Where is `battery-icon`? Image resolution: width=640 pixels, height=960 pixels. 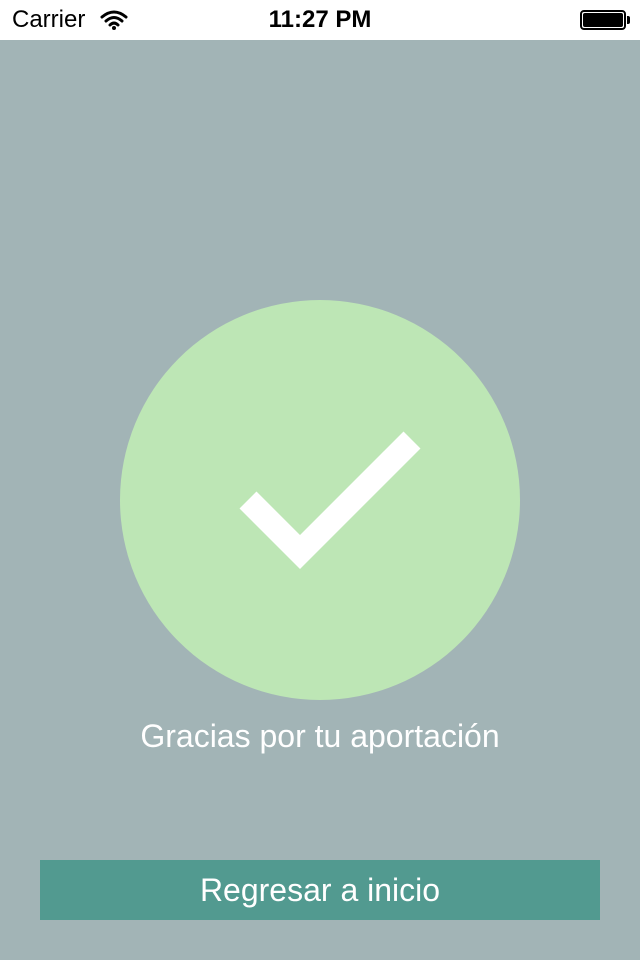 battery-icon is located at coordinates (605, 20).